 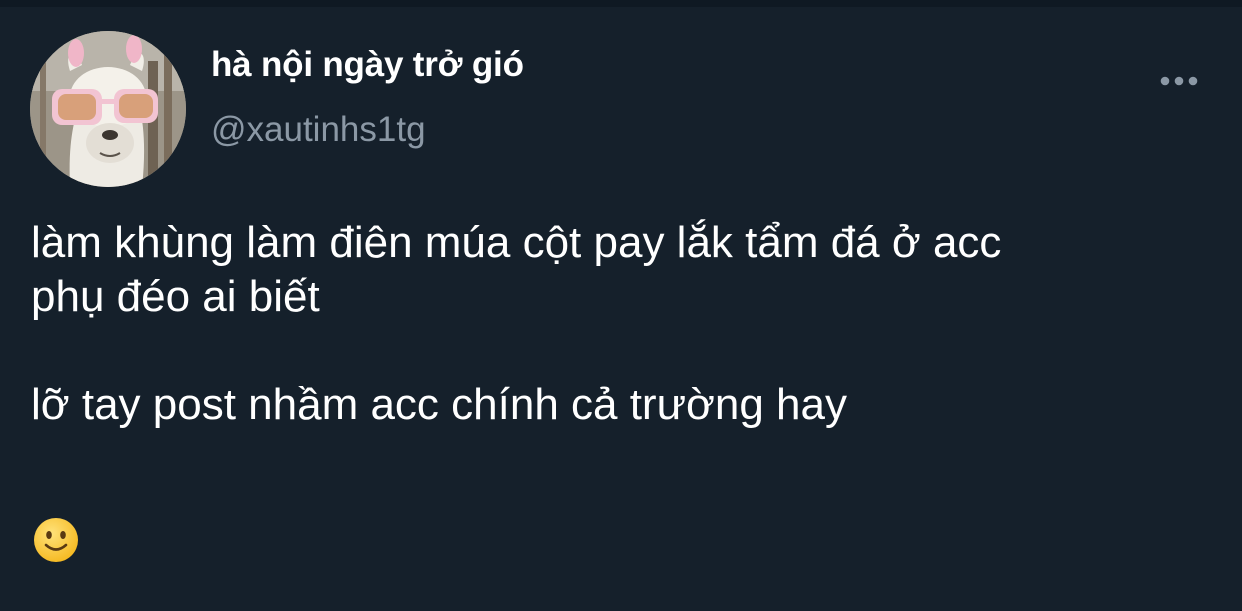 What do you see at coordinates (175, 296) in the screenshot?
I see `tweet-text-line: phụ đéo ai biết` at bounding box center [175, 296].